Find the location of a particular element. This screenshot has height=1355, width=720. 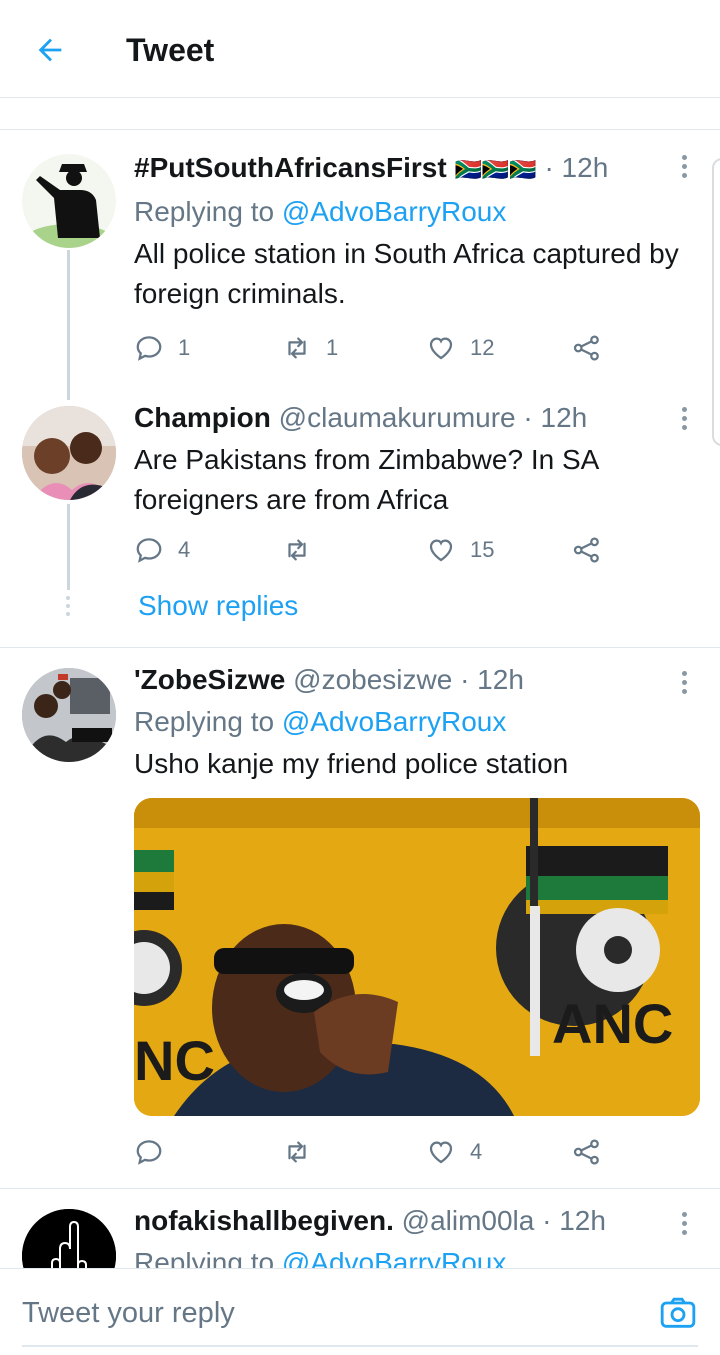

display-name: nofakishallbegiven. is located at coordinates (264, 1220).